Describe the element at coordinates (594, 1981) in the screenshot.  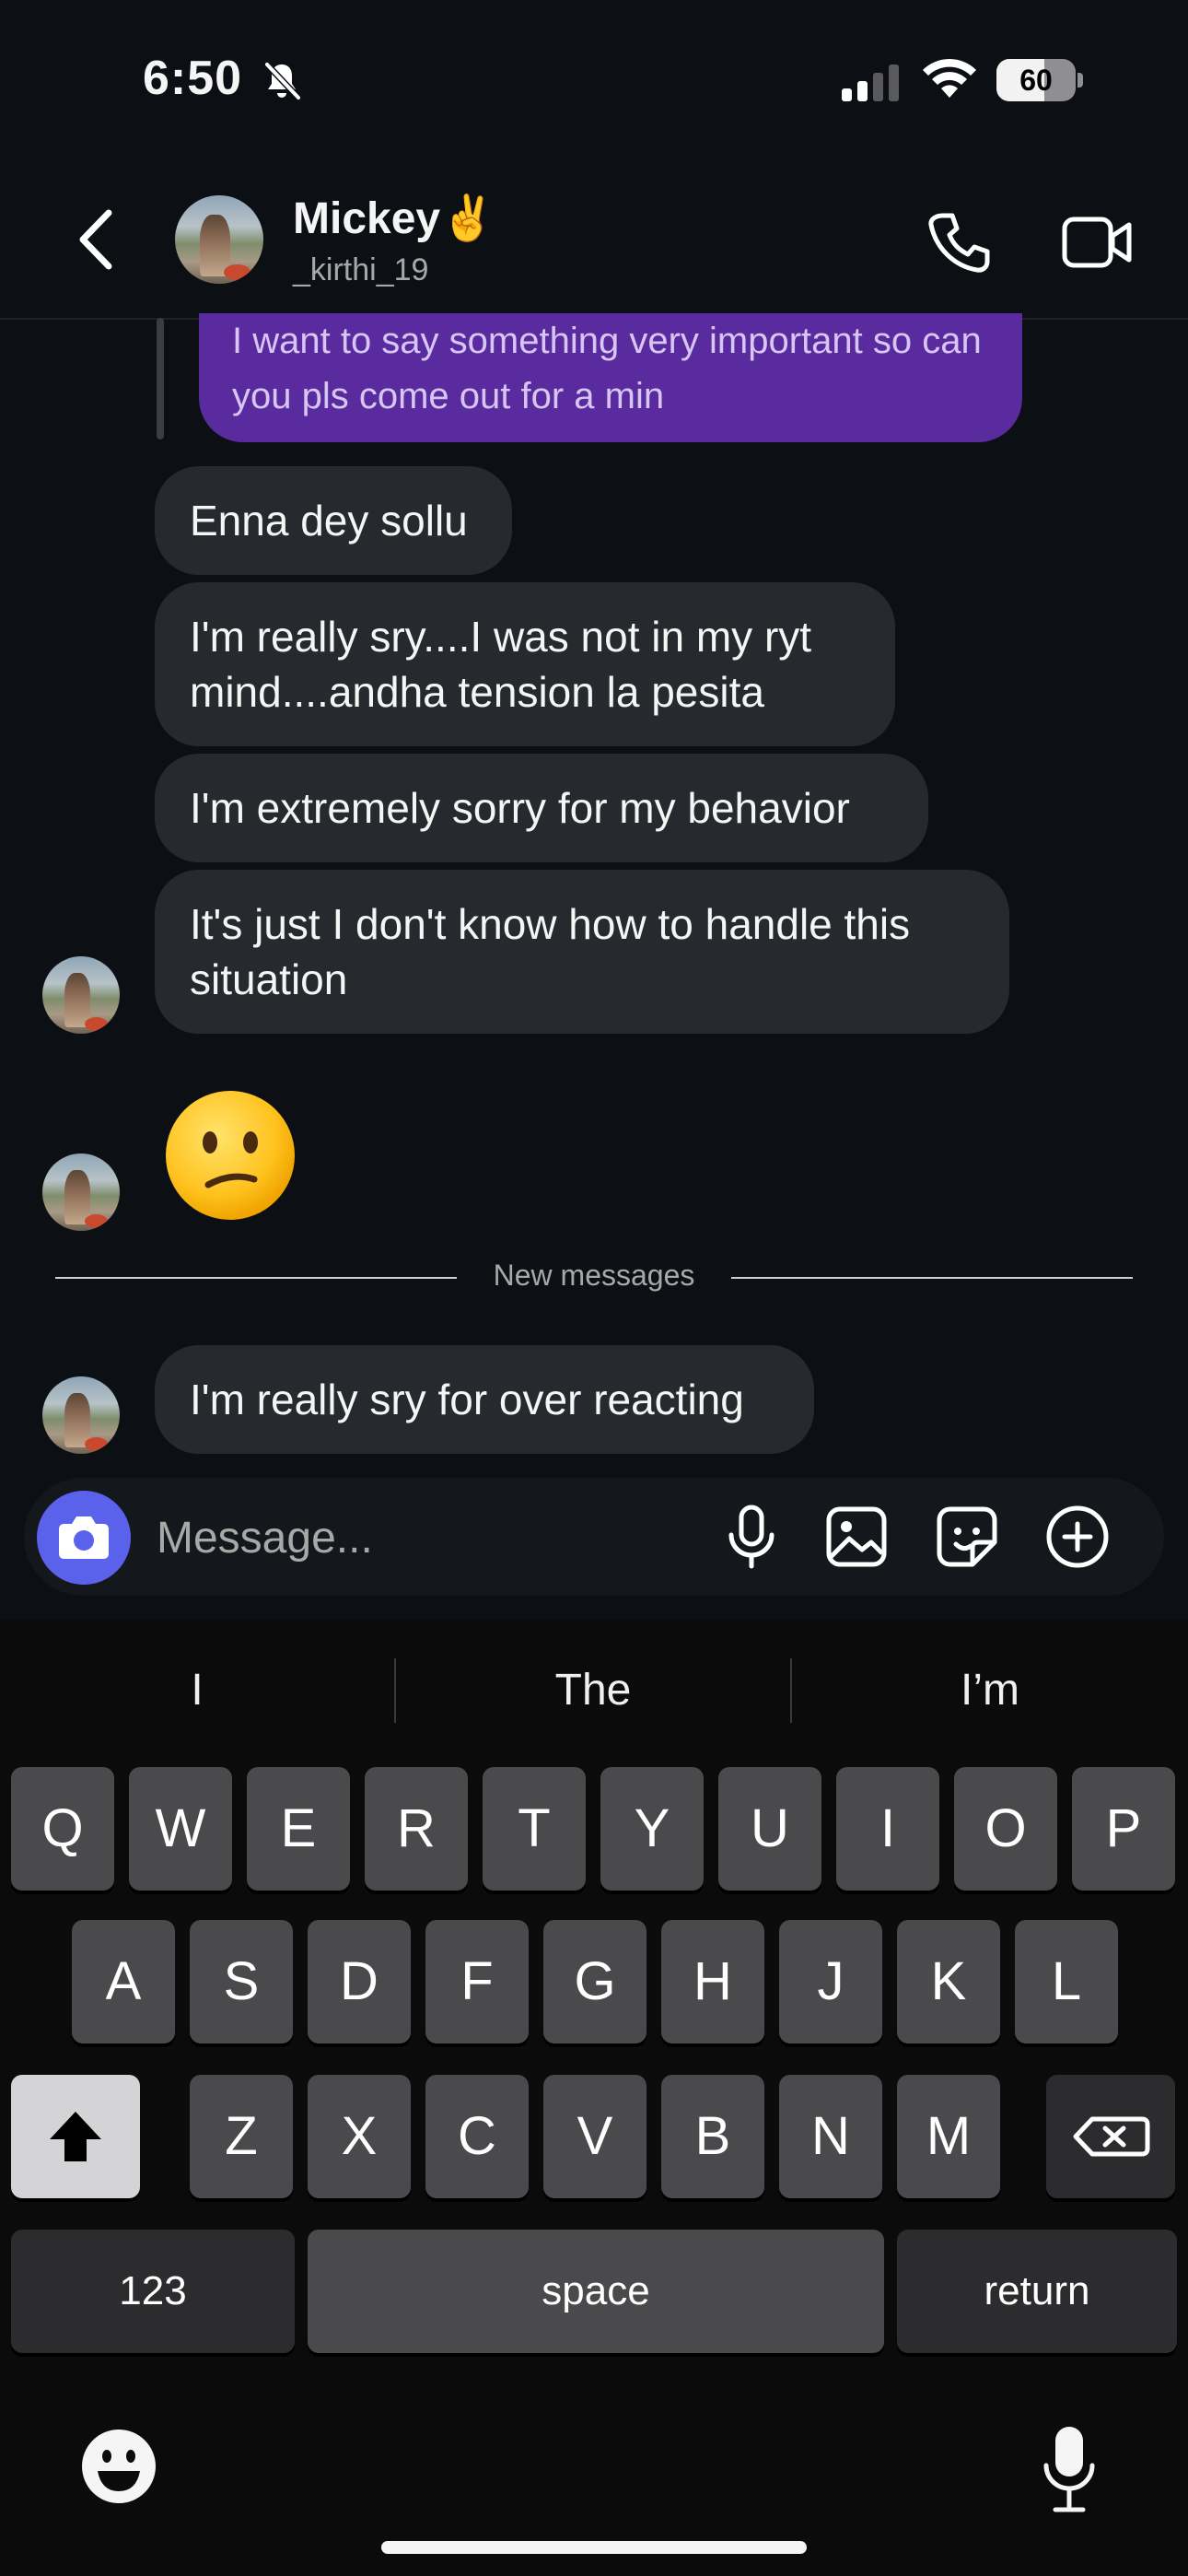
I see `key-g: G` at that location.